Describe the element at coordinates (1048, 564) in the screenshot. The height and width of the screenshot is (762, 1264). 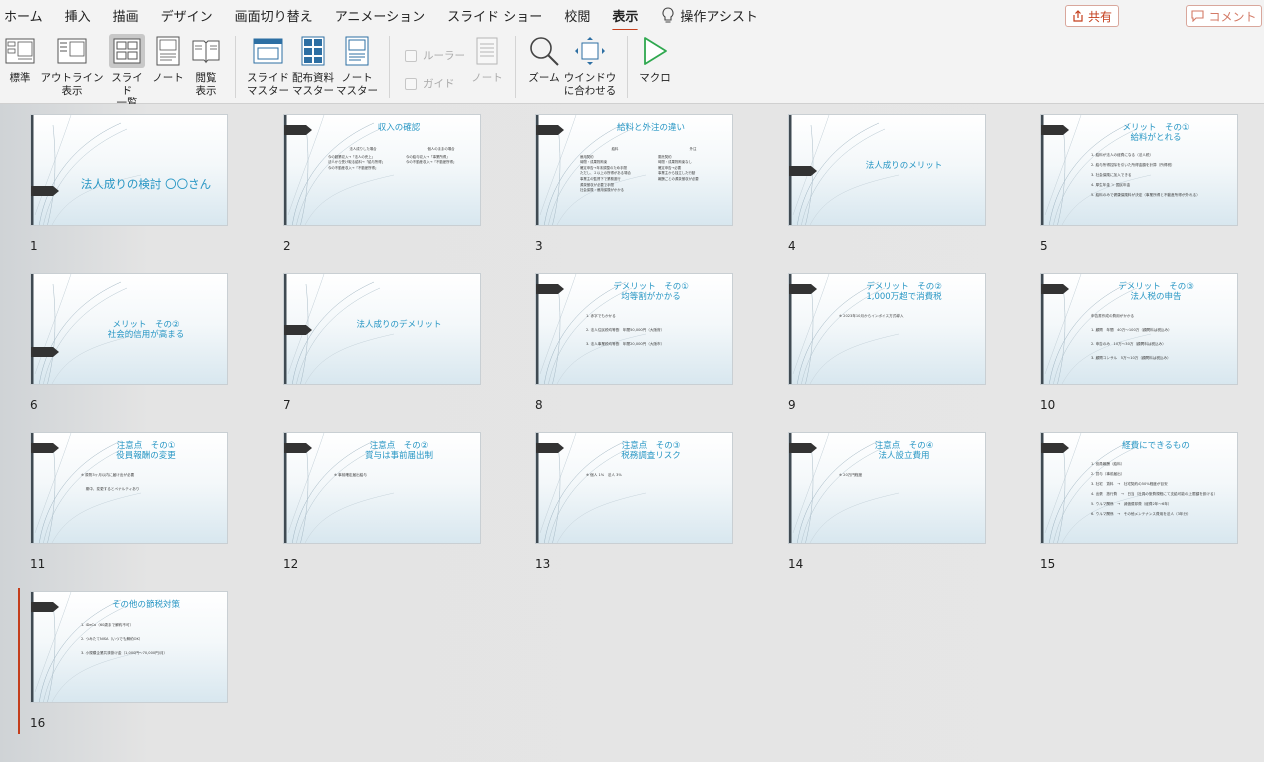
I see `slide-number: 15` at that location.